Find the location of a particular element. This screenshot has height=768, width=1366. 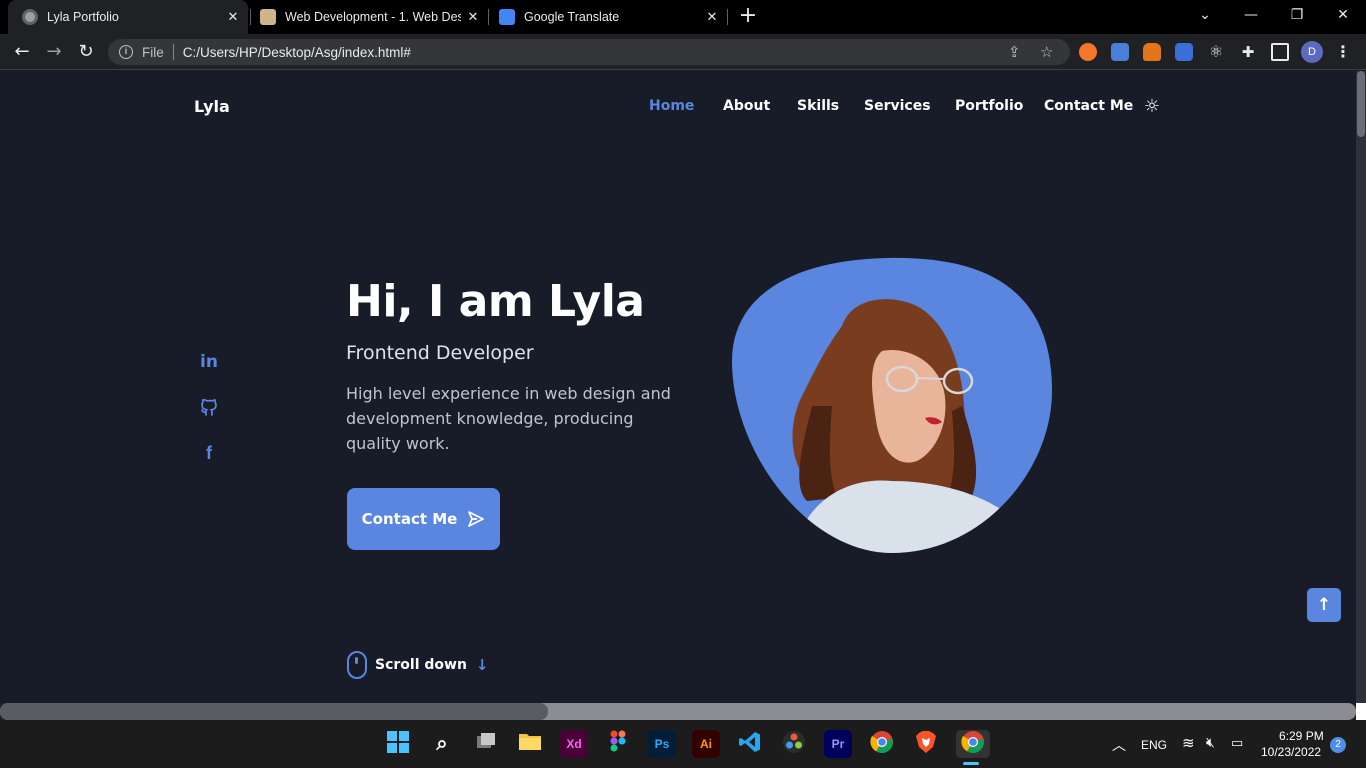

profile-photo is located at coordinates (892, 405).